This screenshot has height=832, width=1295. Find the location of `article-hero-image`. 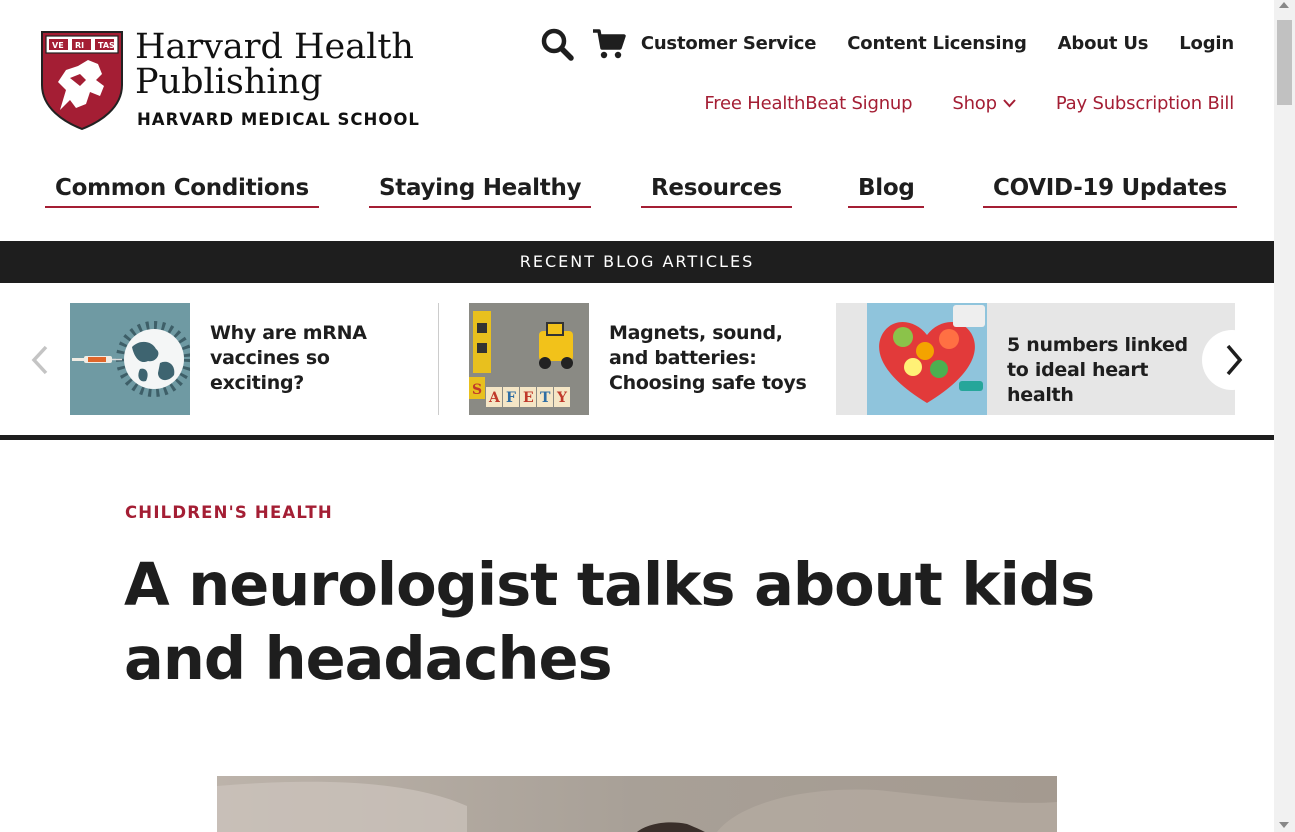

article-hero-image is located at coordinates (637, 804).